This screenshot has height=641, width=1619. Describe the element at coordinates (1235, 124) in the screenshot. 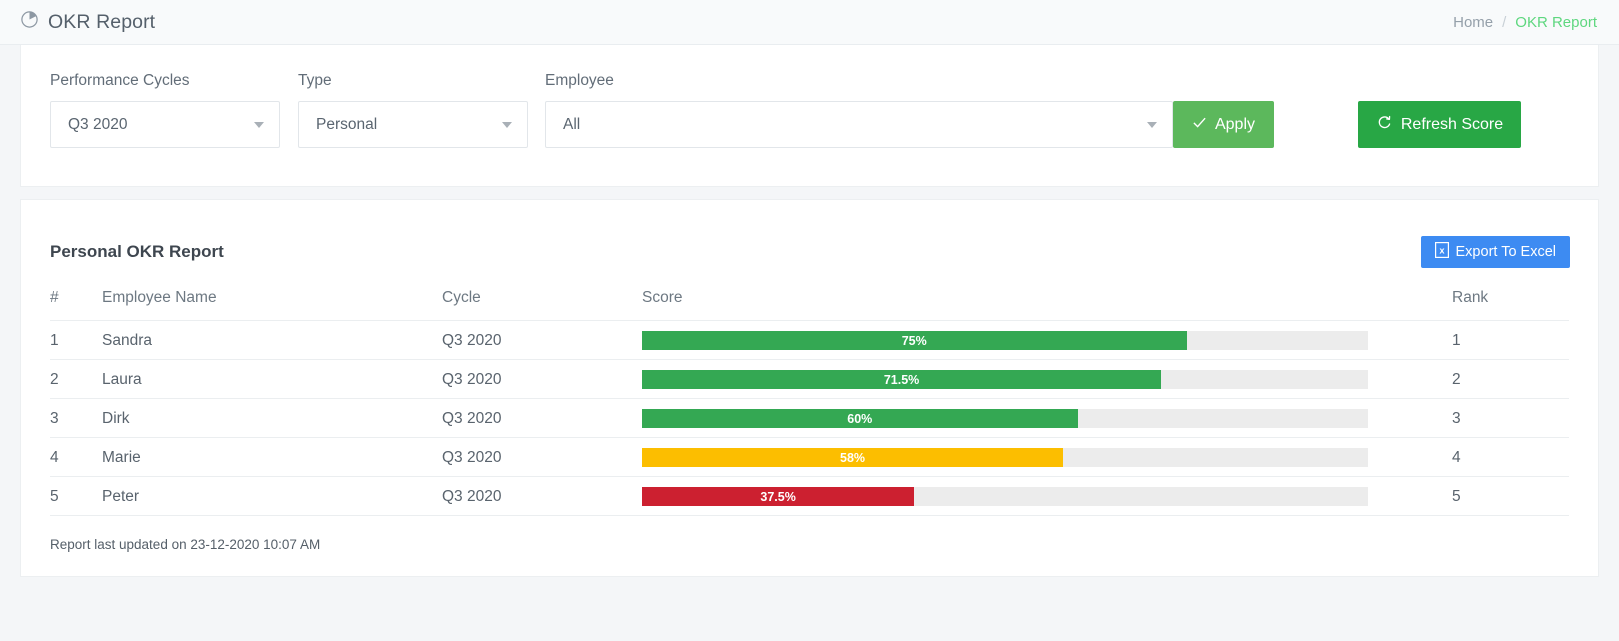

I see `apply-button-label: Apply` at that location.